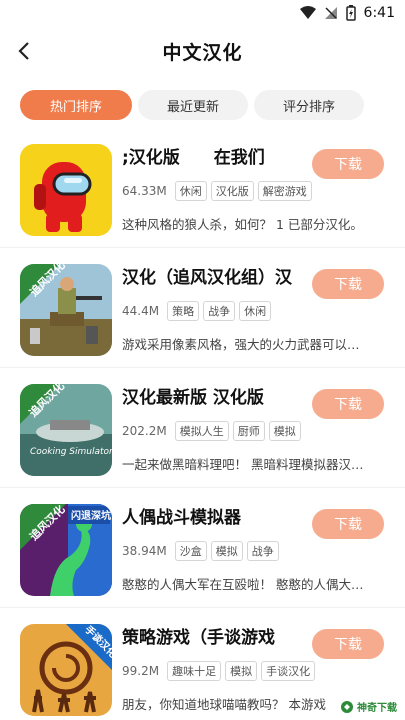 Image resolution: width=405 pixels, height=720 pixels. I want to click on game-meta: 38.94M 沙盒 模拟 战争, so click(200, 551).